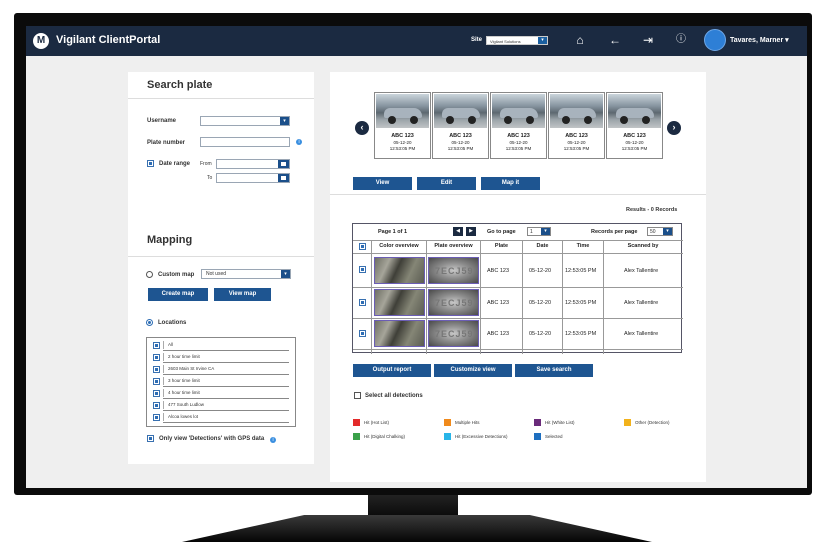 The image size is (827, 546). I want to click on column-header-color-overview: Color overview, so click(399, 246).